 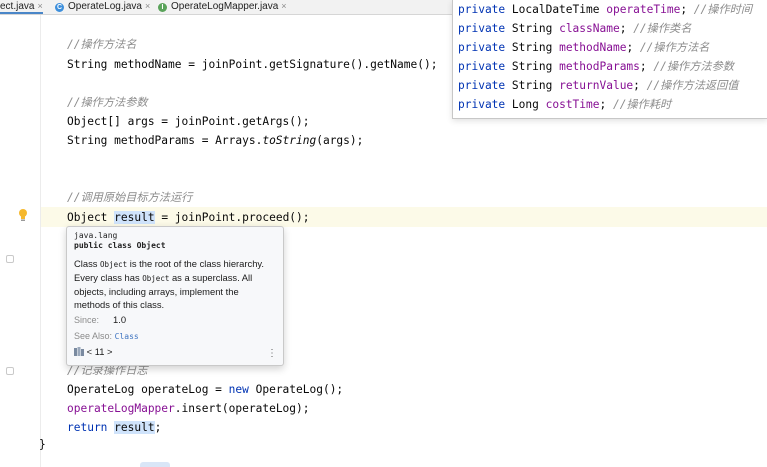 What do you see at coordinates (589, 28) in the screenshot?
I see `field-name: className` at bounding box center [589, 28].